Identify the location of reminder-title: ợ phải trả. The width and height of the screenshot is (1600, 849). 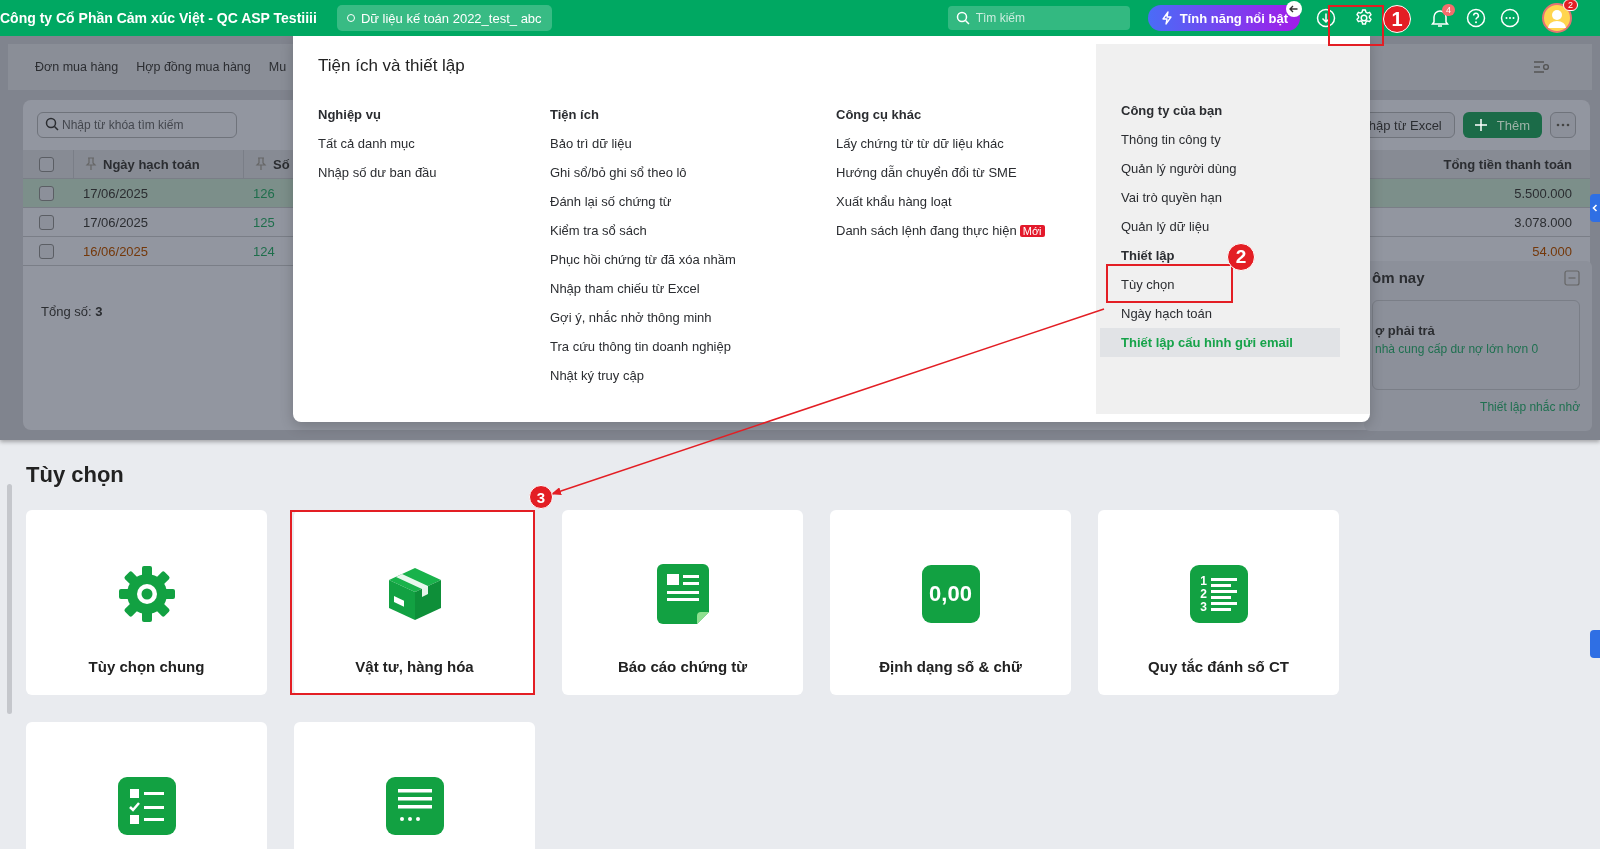
(1405, 330).